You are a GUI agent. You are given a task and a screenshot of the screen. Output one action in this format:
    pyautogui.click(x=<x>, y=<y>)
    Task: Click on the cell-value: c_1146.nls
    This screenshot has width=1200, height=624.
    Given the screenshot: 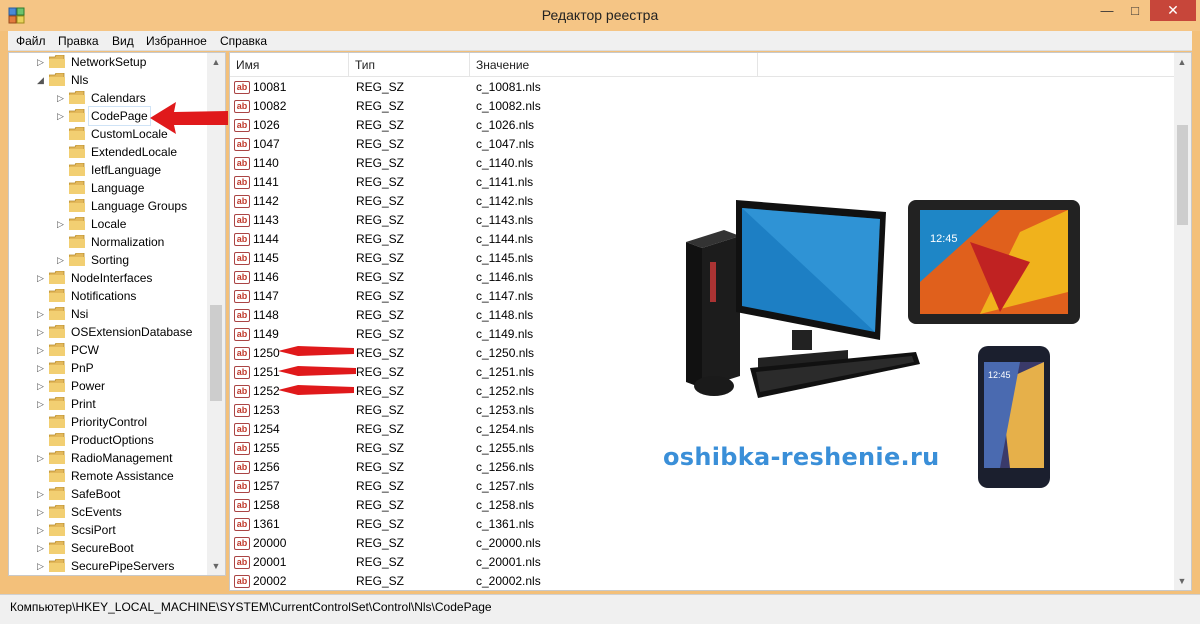 What is the action you would take?
    pyautogui.click(x=505, y=277)
    